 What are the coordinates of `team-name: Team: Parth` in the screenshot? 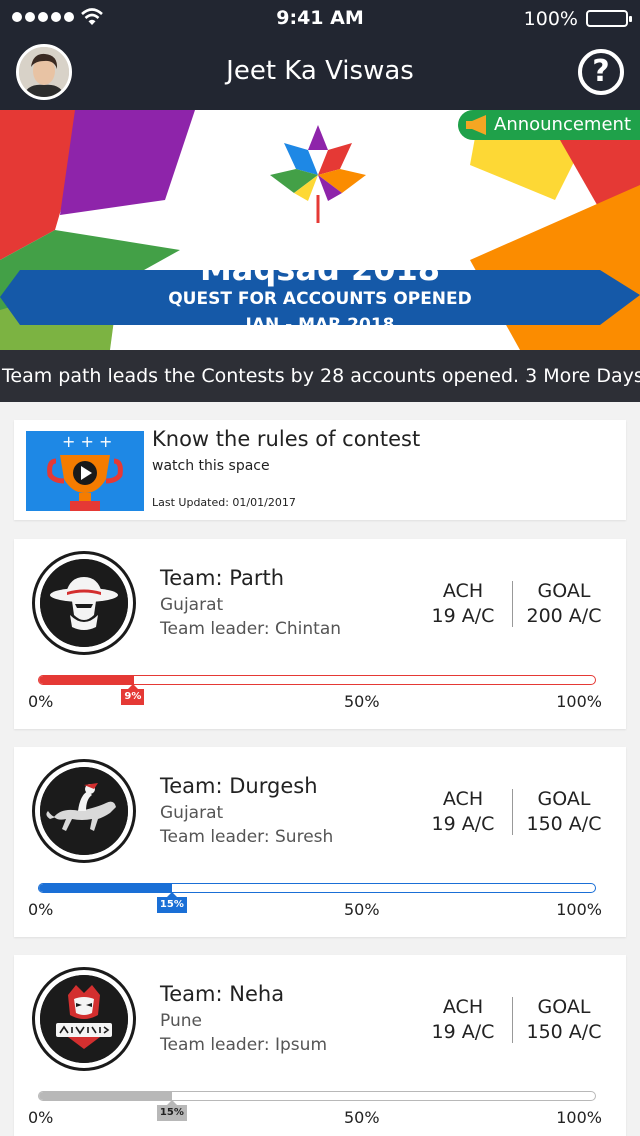 It's located at (222, 578).